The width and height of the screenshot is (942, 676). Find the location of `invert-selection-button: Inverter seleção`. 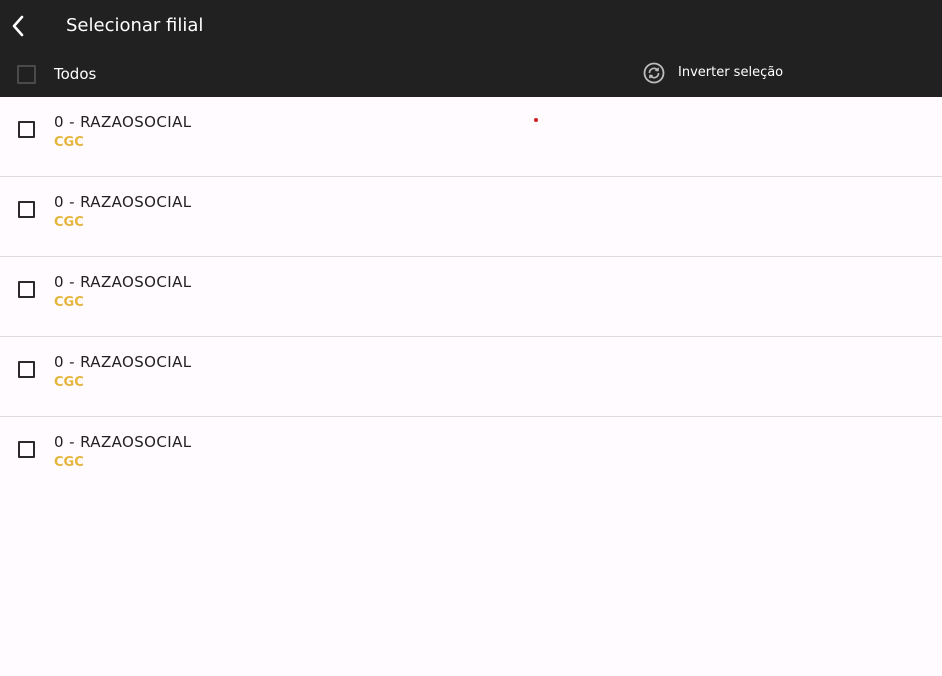

invert-selection-button: Inverter seleção is located at coordinates (713, 73).